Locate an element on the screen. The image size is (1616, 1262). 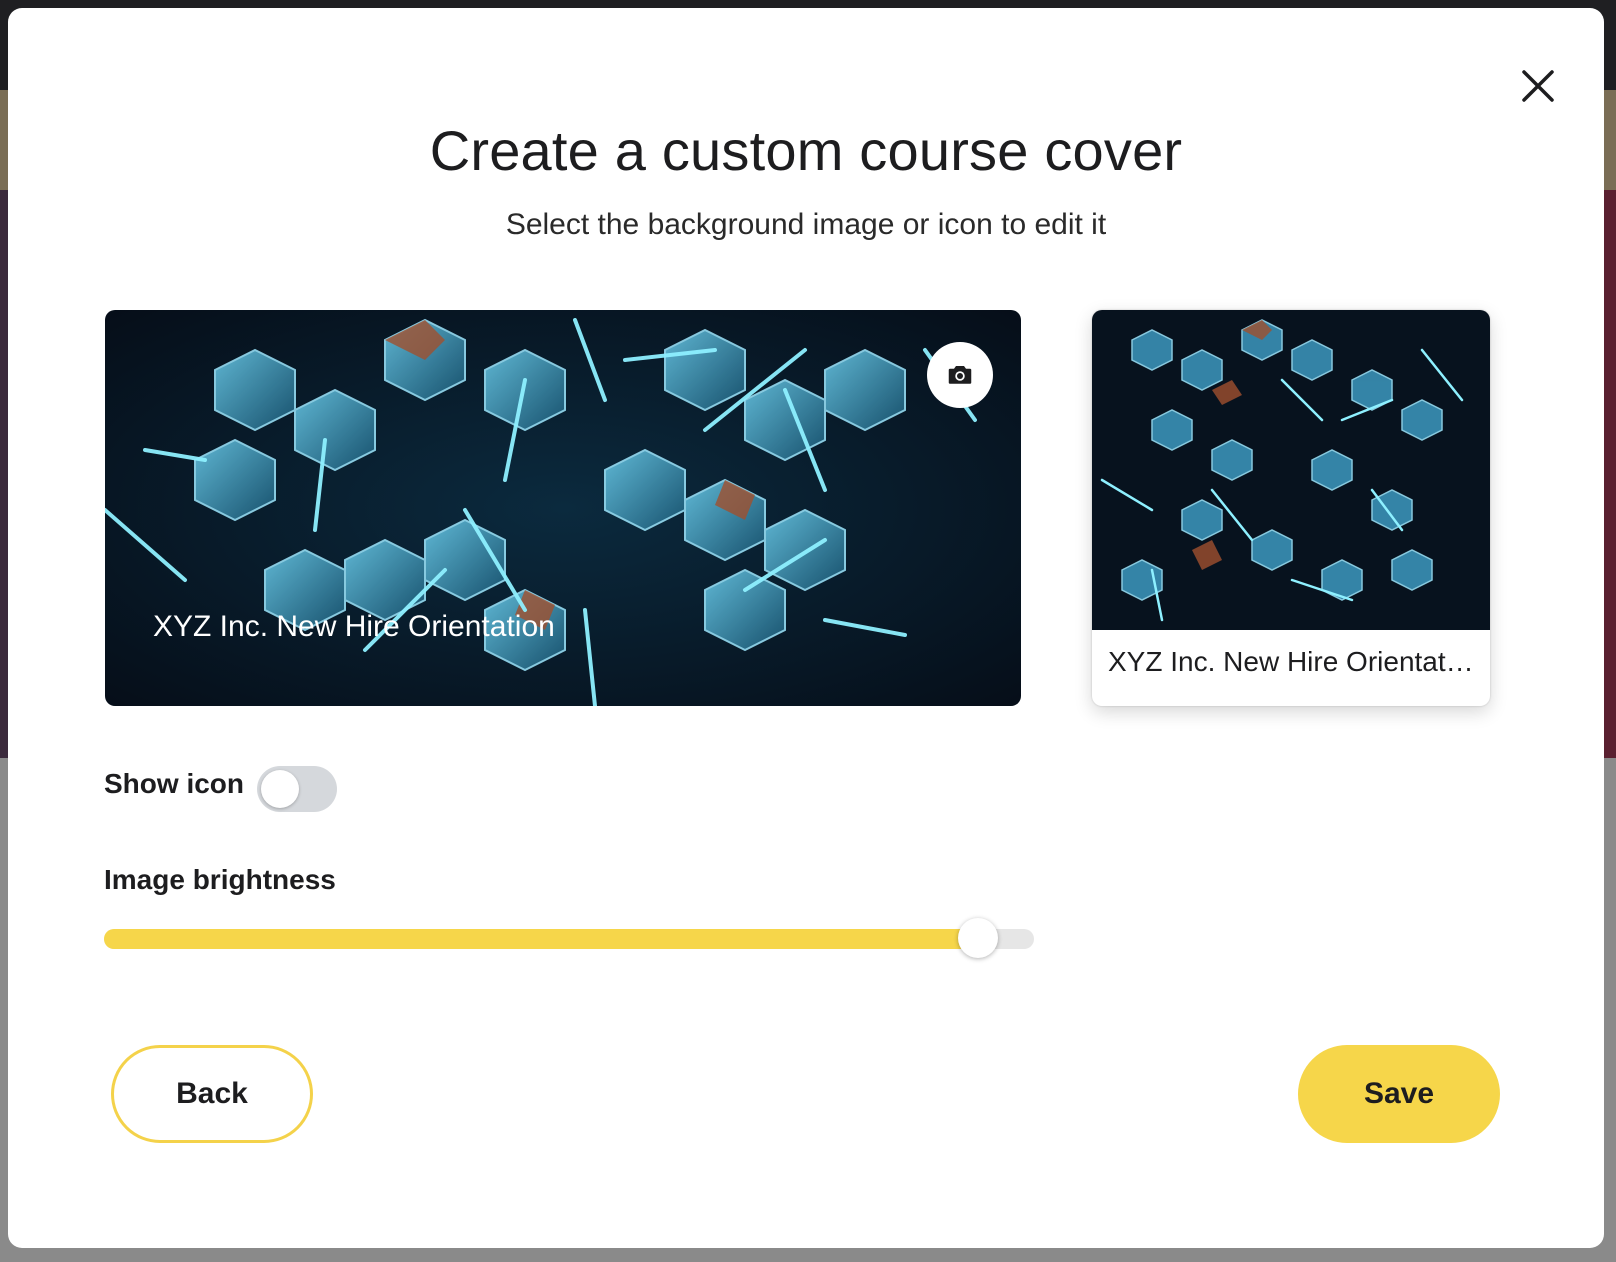
close-icon is located at coordinates (1538, 86).